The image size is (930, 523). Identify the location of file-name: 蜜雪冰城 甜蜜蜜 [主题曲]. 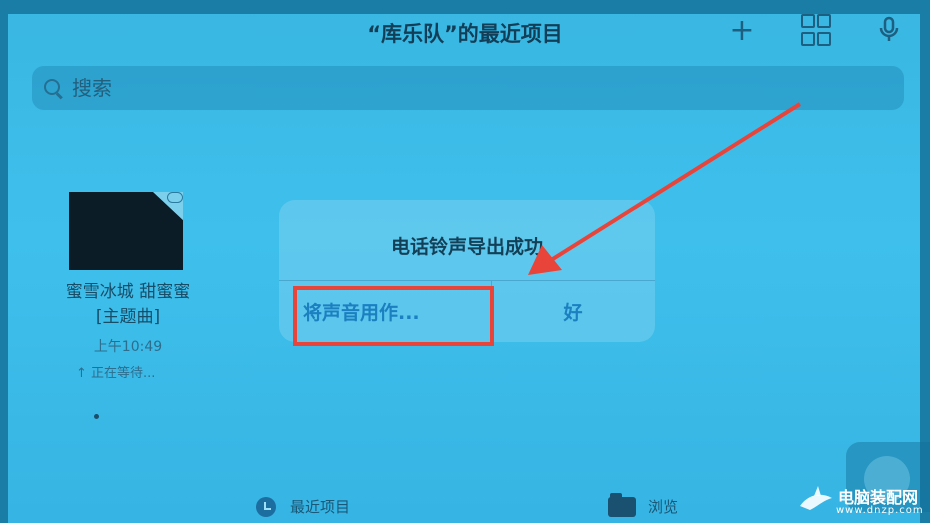
(128, 304).